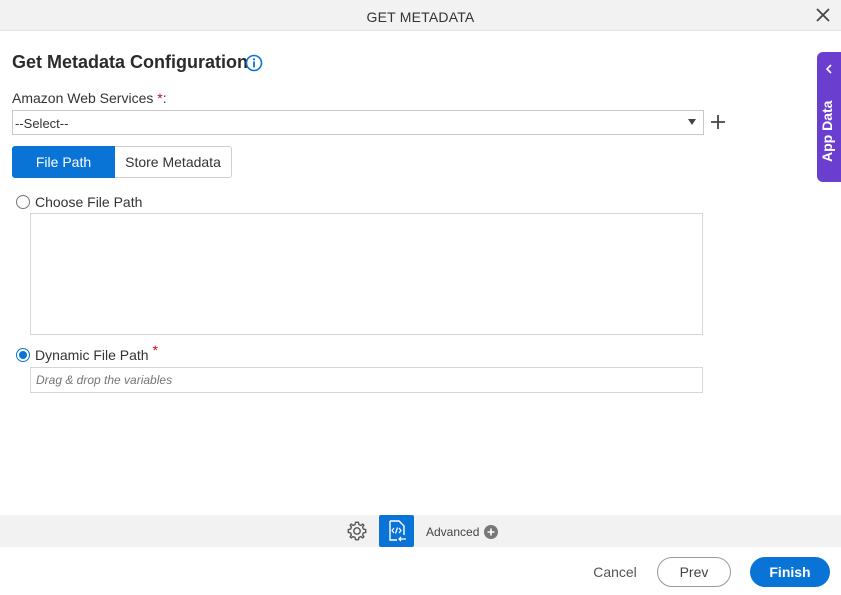  Describe the element at coordinates (63, 162) in the screenshot. I see `tab-file-path: File Path` at that location.